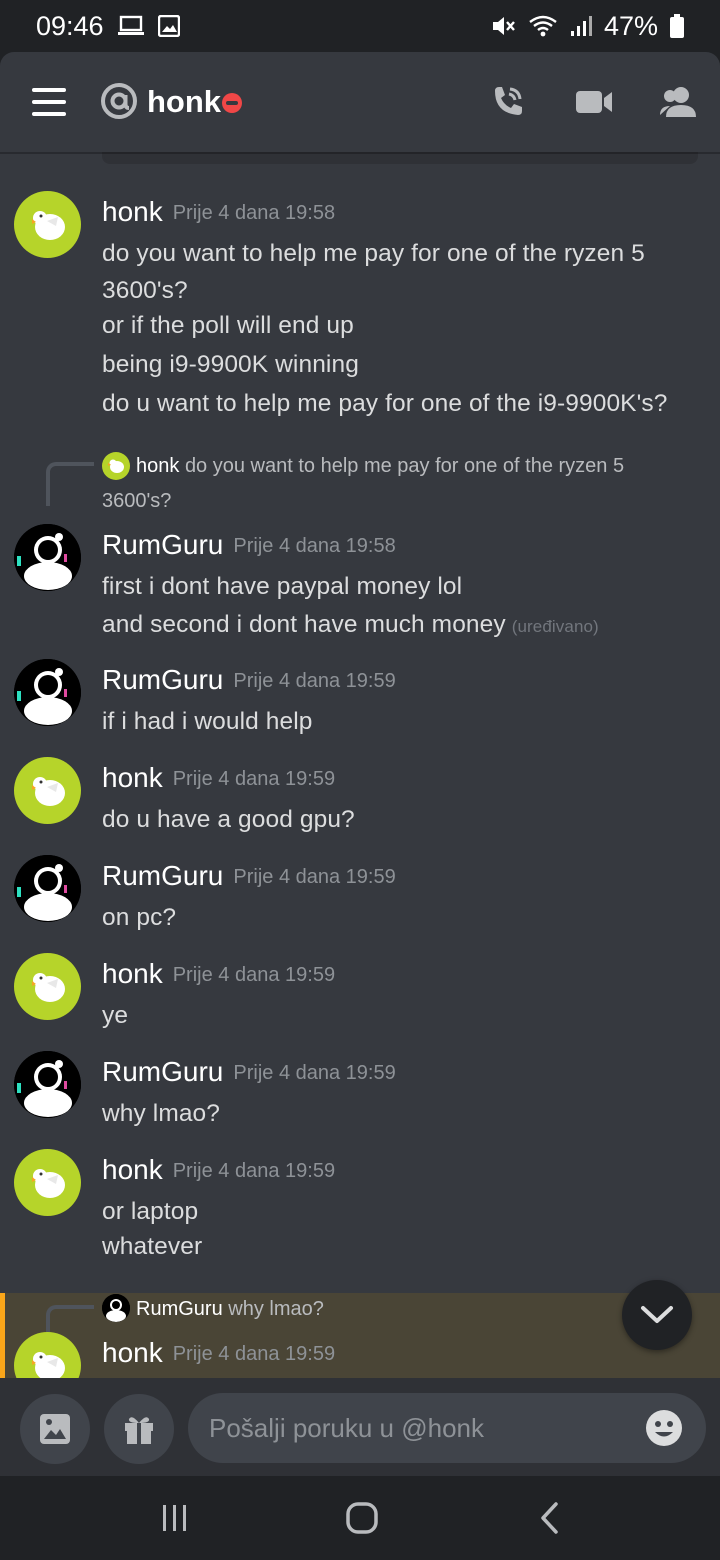 This screenshot has width=720, height=1560. I want to click on menu-icon, so click(49, 102).